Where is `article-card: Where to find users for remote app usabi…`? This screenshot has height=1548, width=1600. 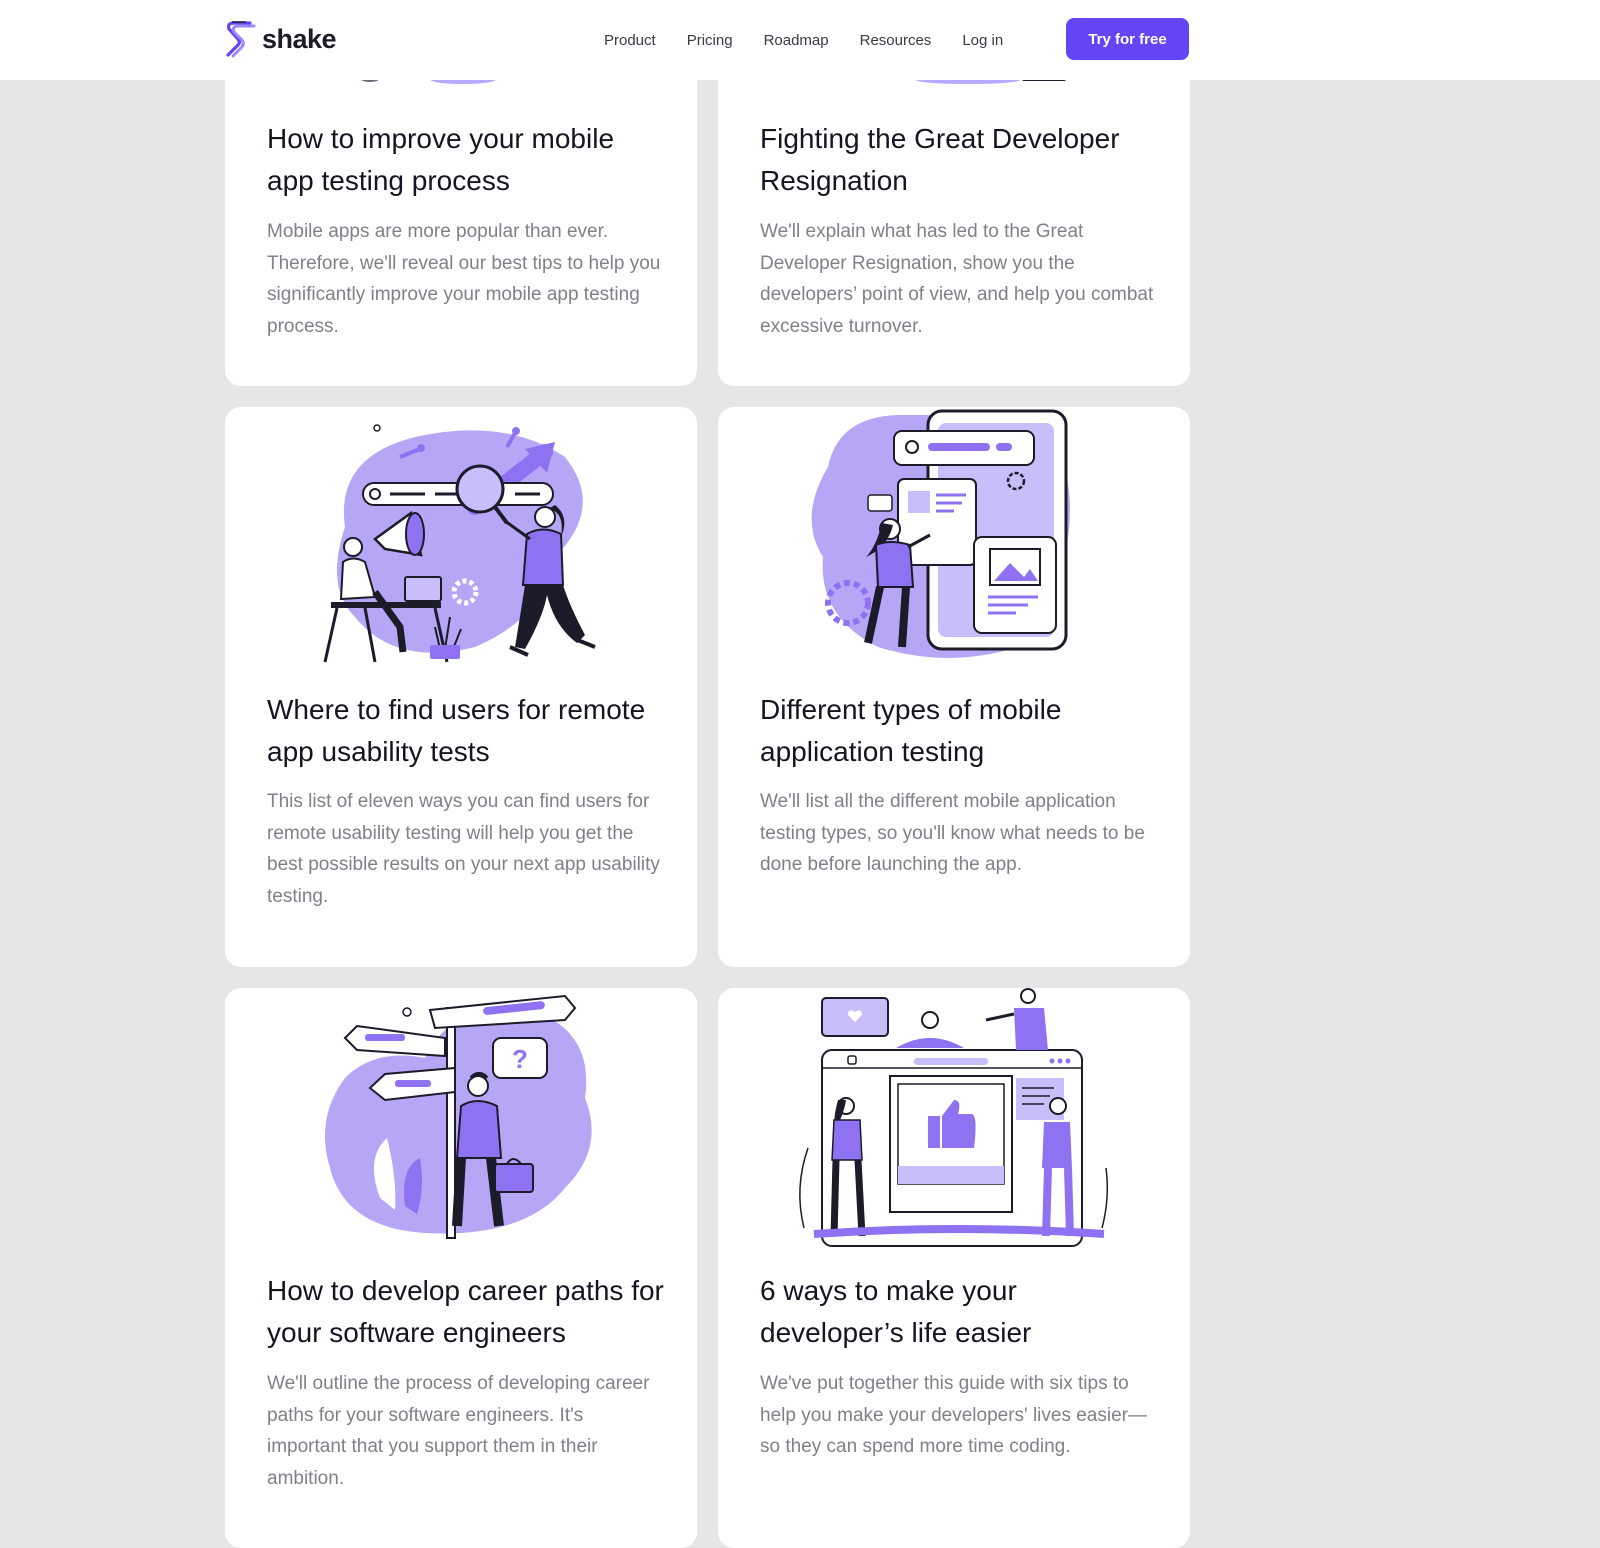
article-card: Where to find users for remote app usabi… is located at coordinates (461, 687).